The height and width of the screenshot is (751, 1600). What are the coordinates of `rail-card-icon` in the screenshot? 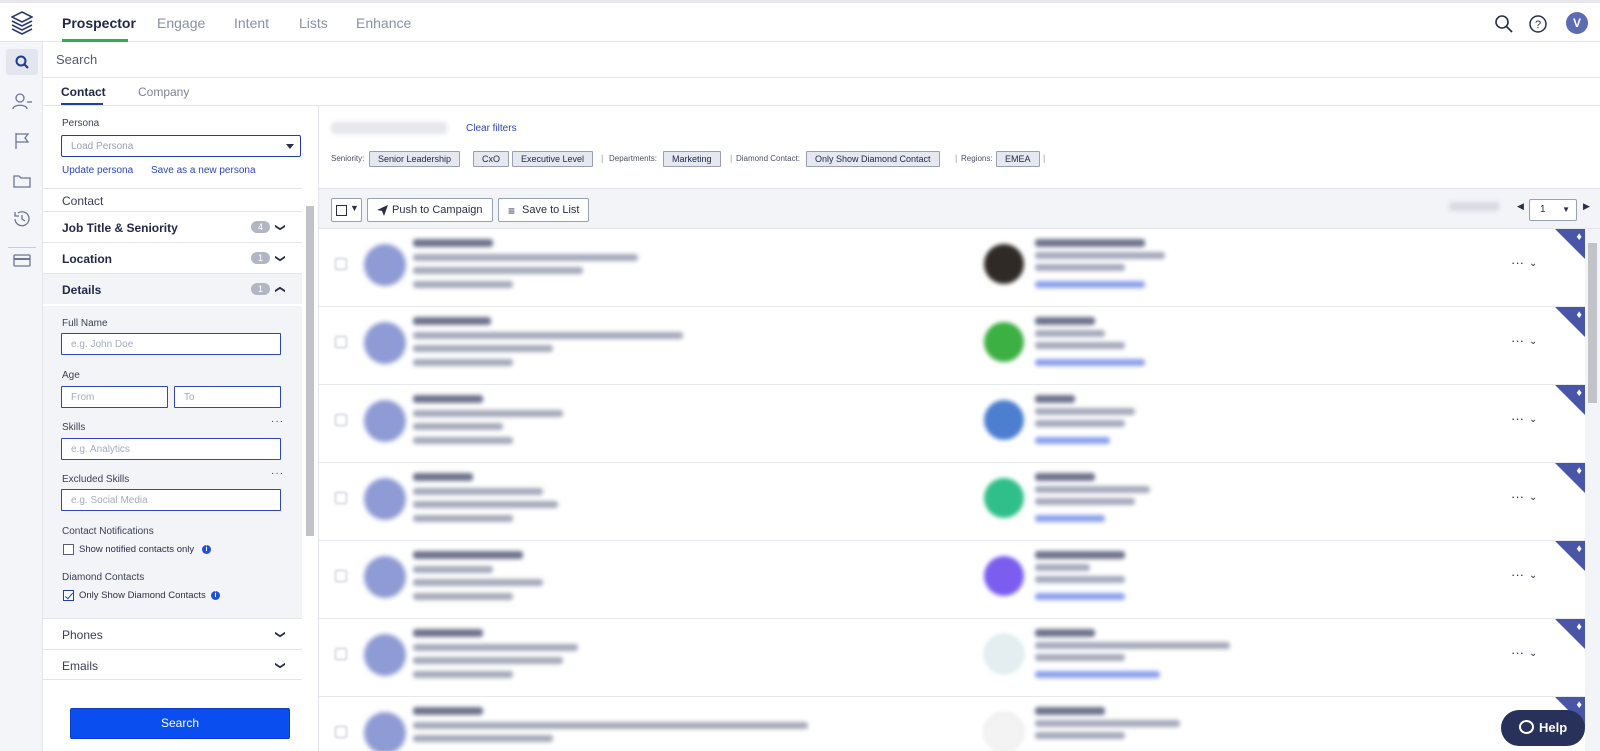 It's located at (22, 260).